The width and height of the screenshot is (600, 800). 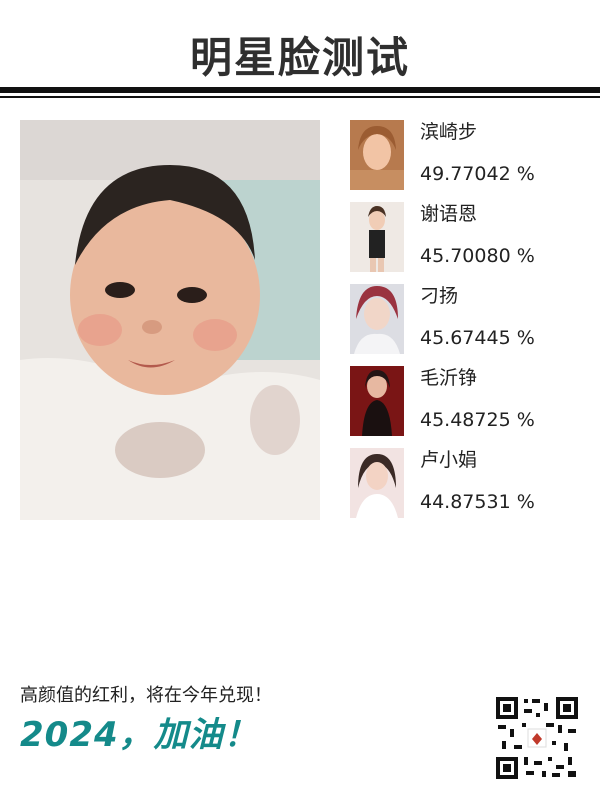 I want to click on footer-tagline: 高颜值的红利，将在今年兑现！, so click(x=146, y=695).